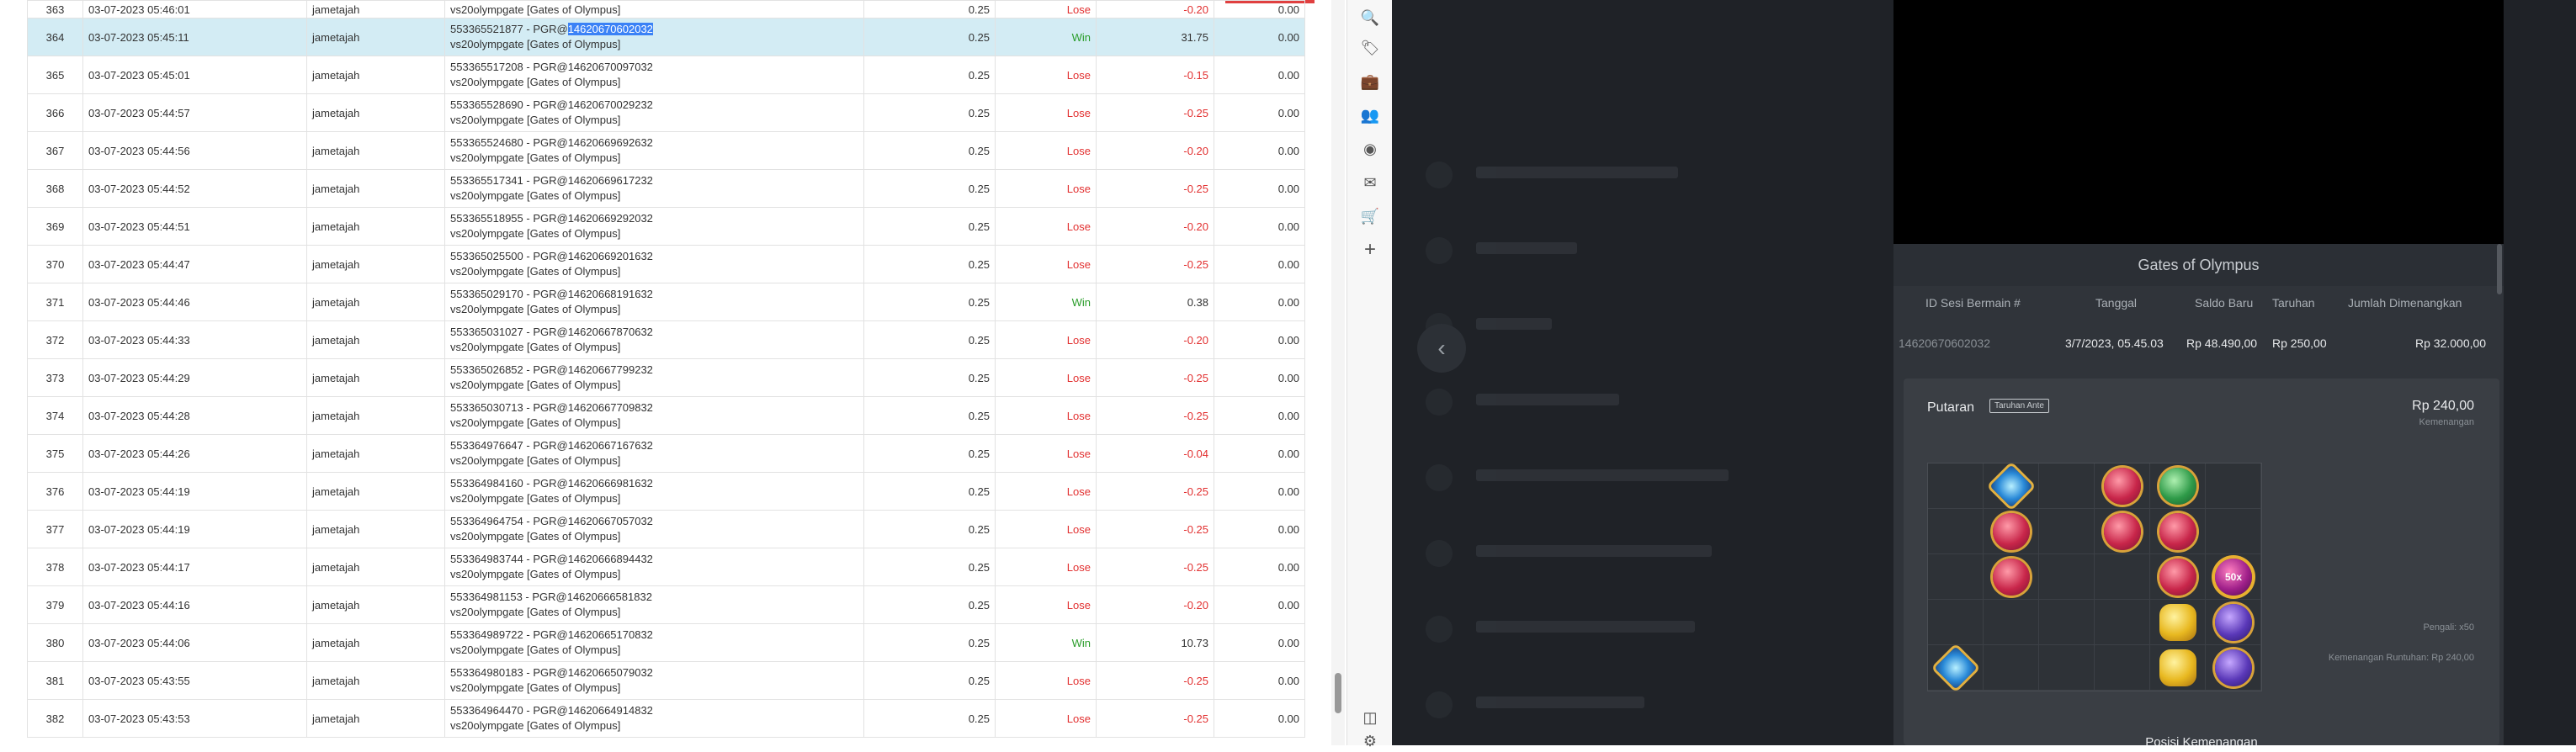 Image resolution: width=2576 pixels, height=752 pixels. What do you see at coordinates (1370, 149) in the screenshot?
I see `circle-app-icon: ◉` at bounding box center [1370, 149].